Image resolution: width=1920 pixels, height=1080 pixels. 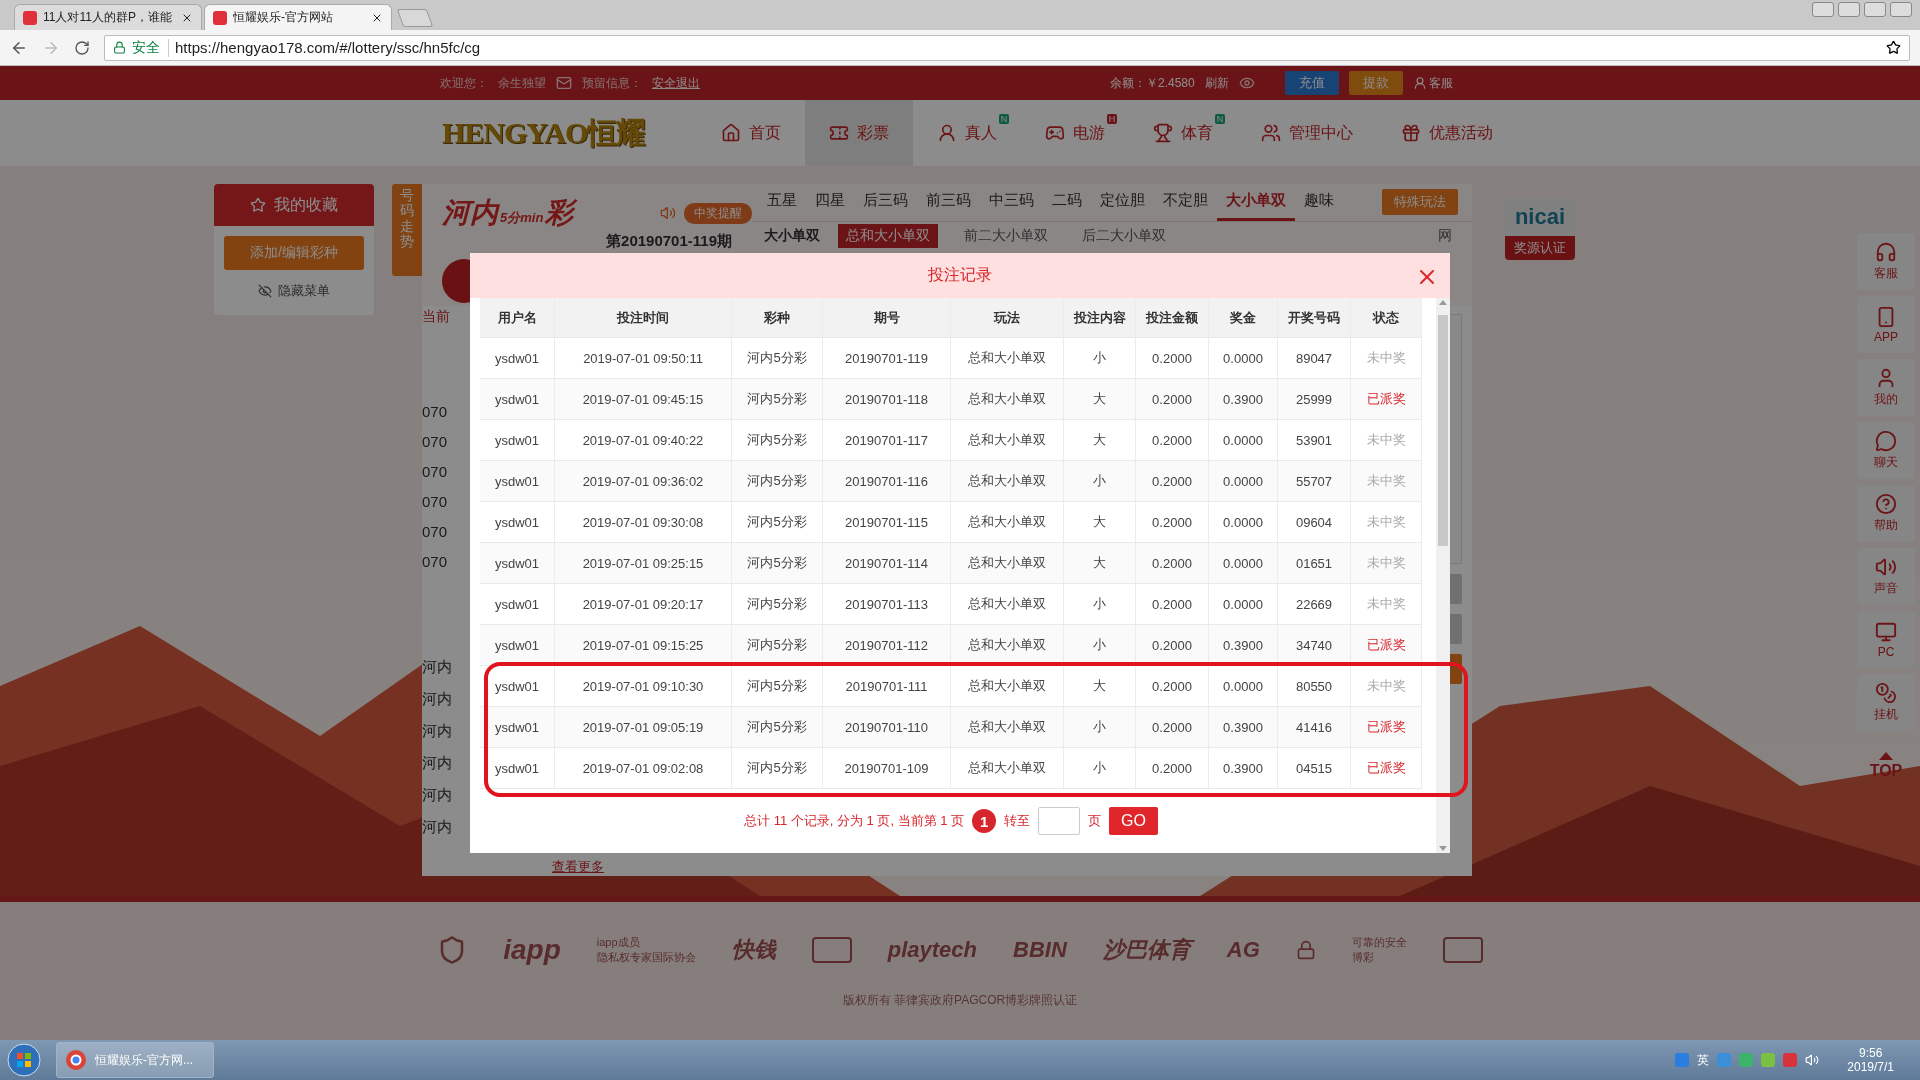 I want to click on site-logo: HENGYAO恒耀, so click(x=544, y=133).